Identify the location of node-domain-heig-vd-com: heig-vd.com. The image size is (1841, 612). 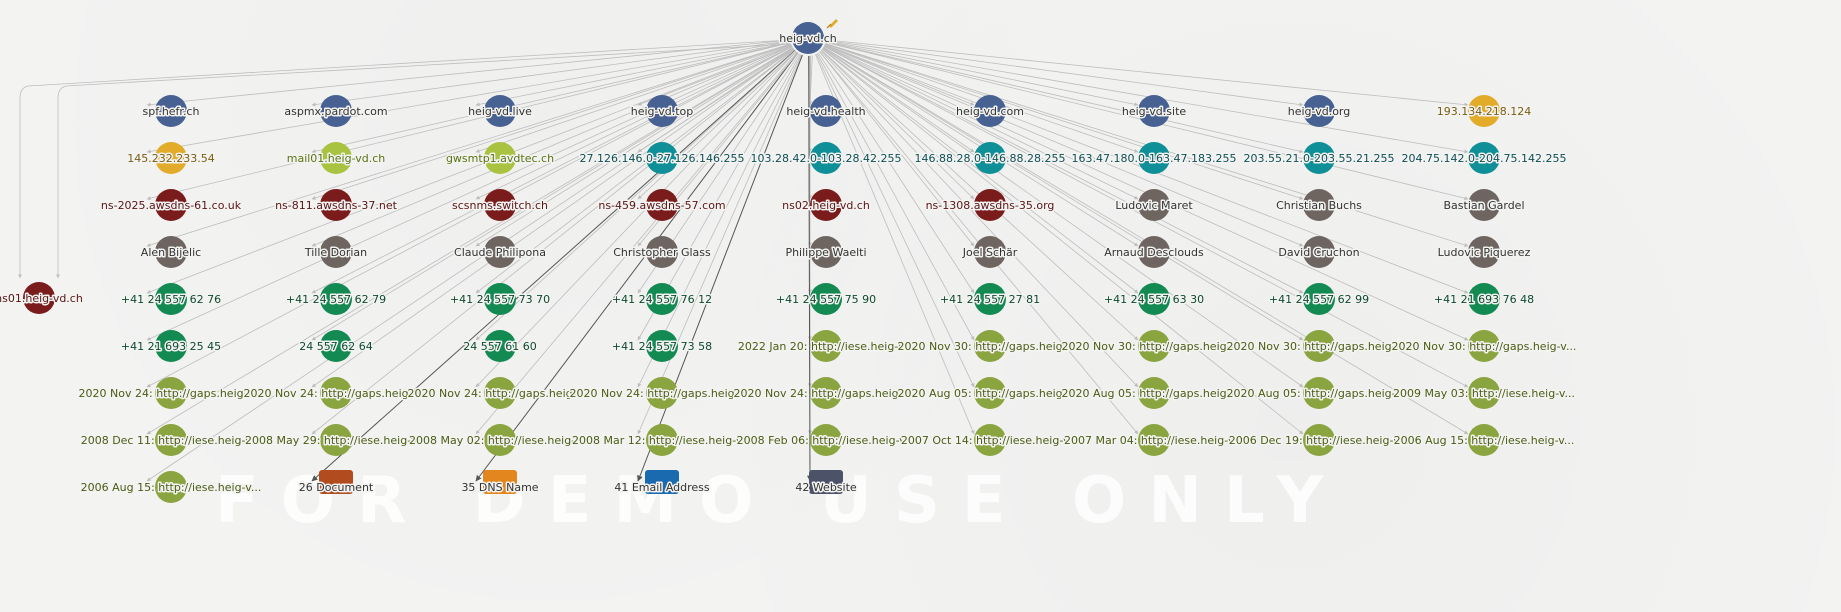
(990, 111).